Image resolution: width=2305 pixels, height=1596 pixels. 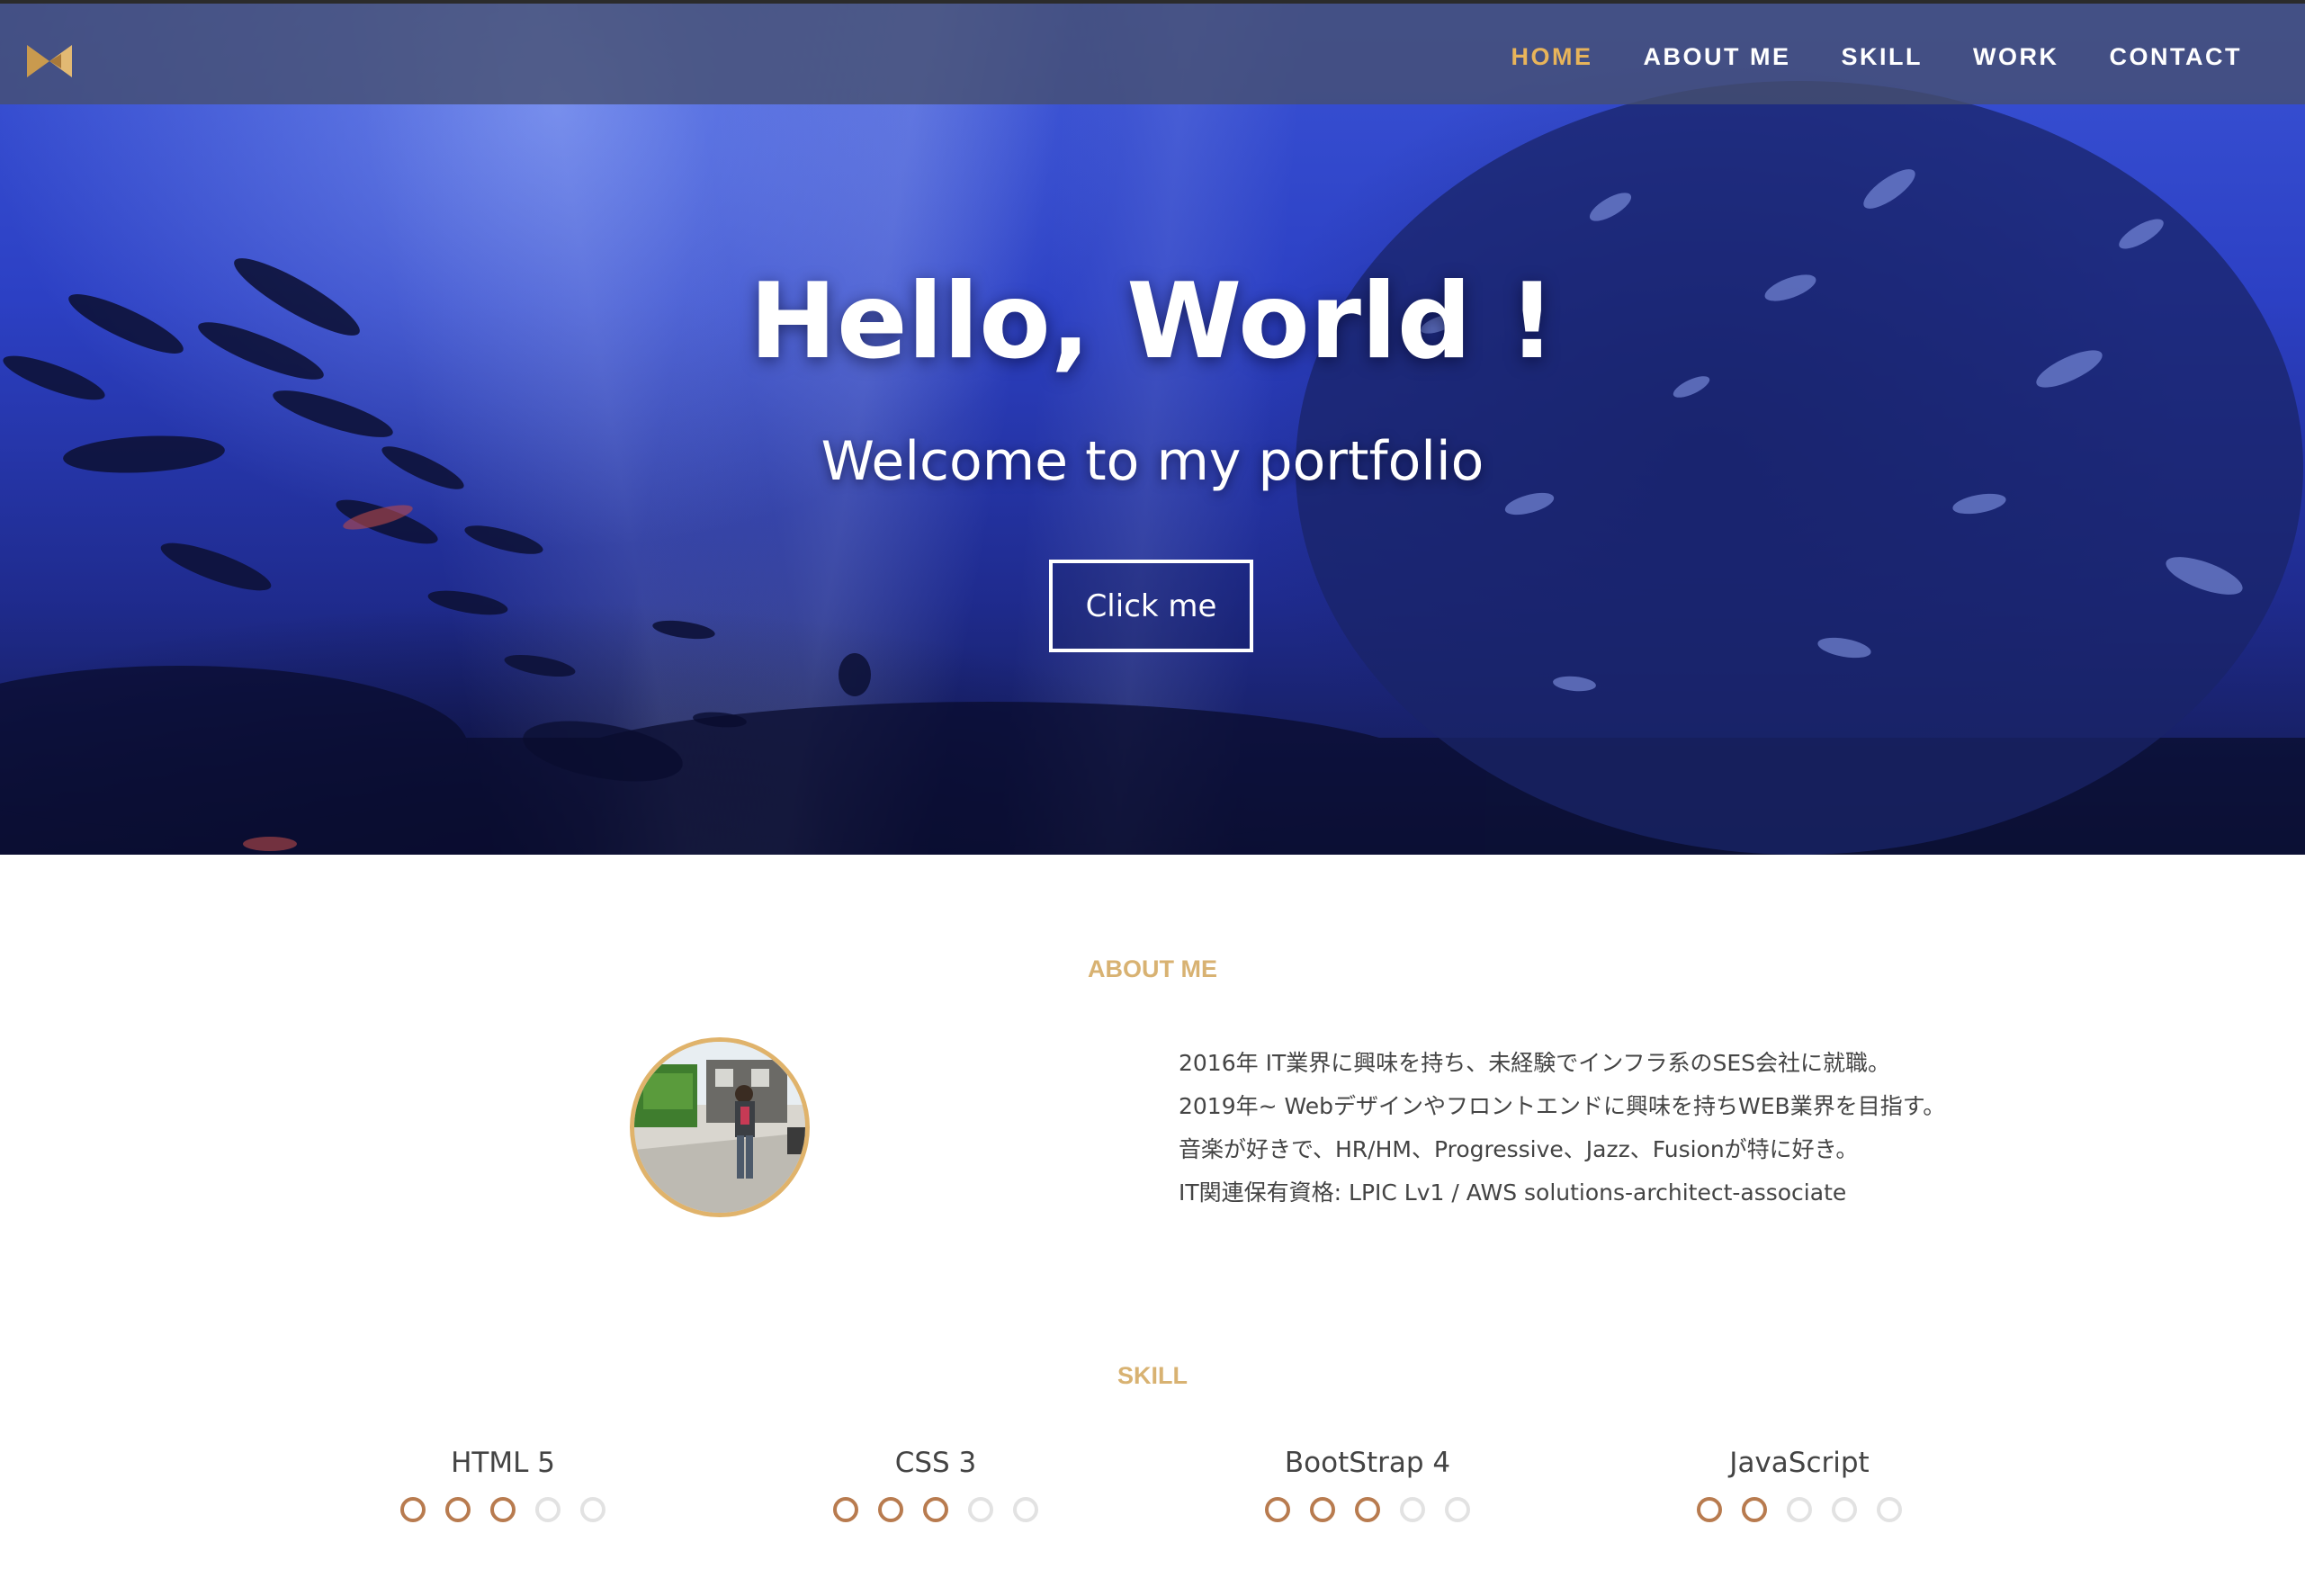 I want to click on nav-menu: HOME ABOUT ME SKILL WORK CONTACT, so click(x=1876, y=57).